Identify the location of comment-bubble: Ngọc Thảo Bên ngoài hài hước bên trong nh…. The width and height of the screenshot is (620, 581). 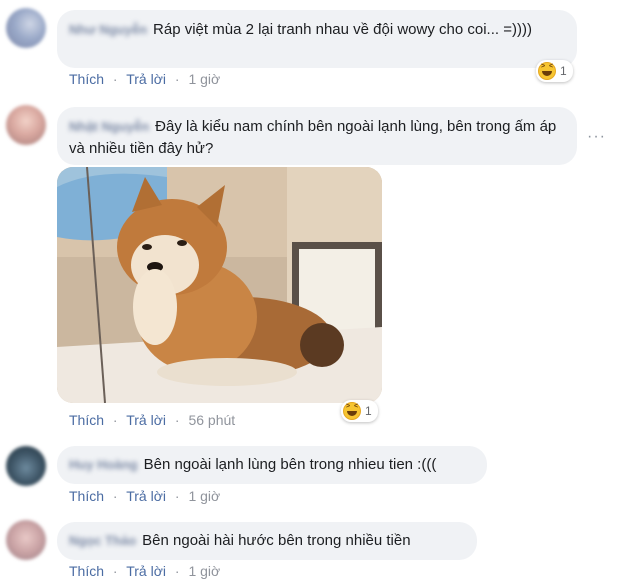
(267, 541).